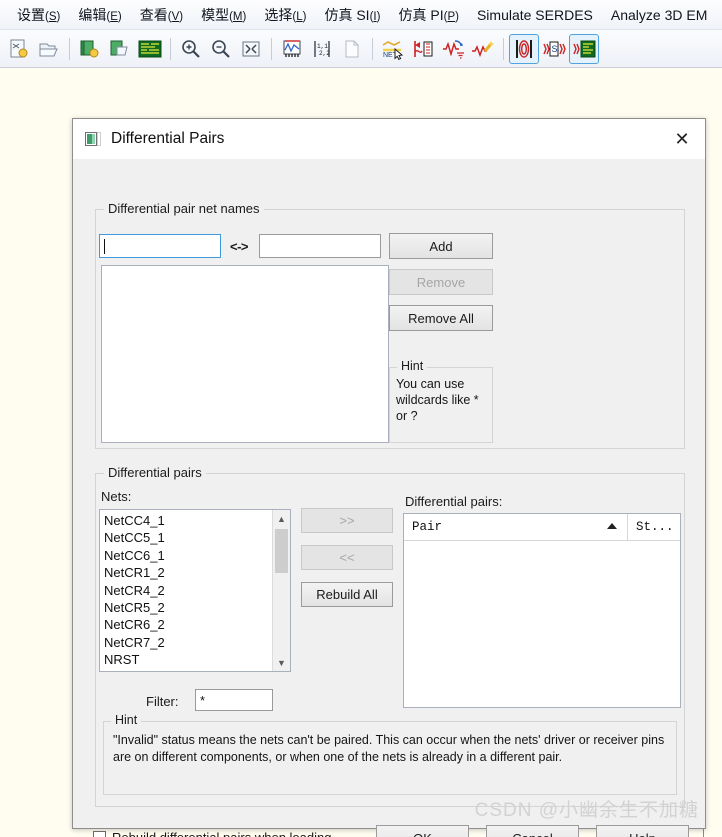 The height and width of the screenshot is (837, 722). Describe the element at coordinates (195, 670) in the screenshot. I see `nets-list-item: PA1` at that location.